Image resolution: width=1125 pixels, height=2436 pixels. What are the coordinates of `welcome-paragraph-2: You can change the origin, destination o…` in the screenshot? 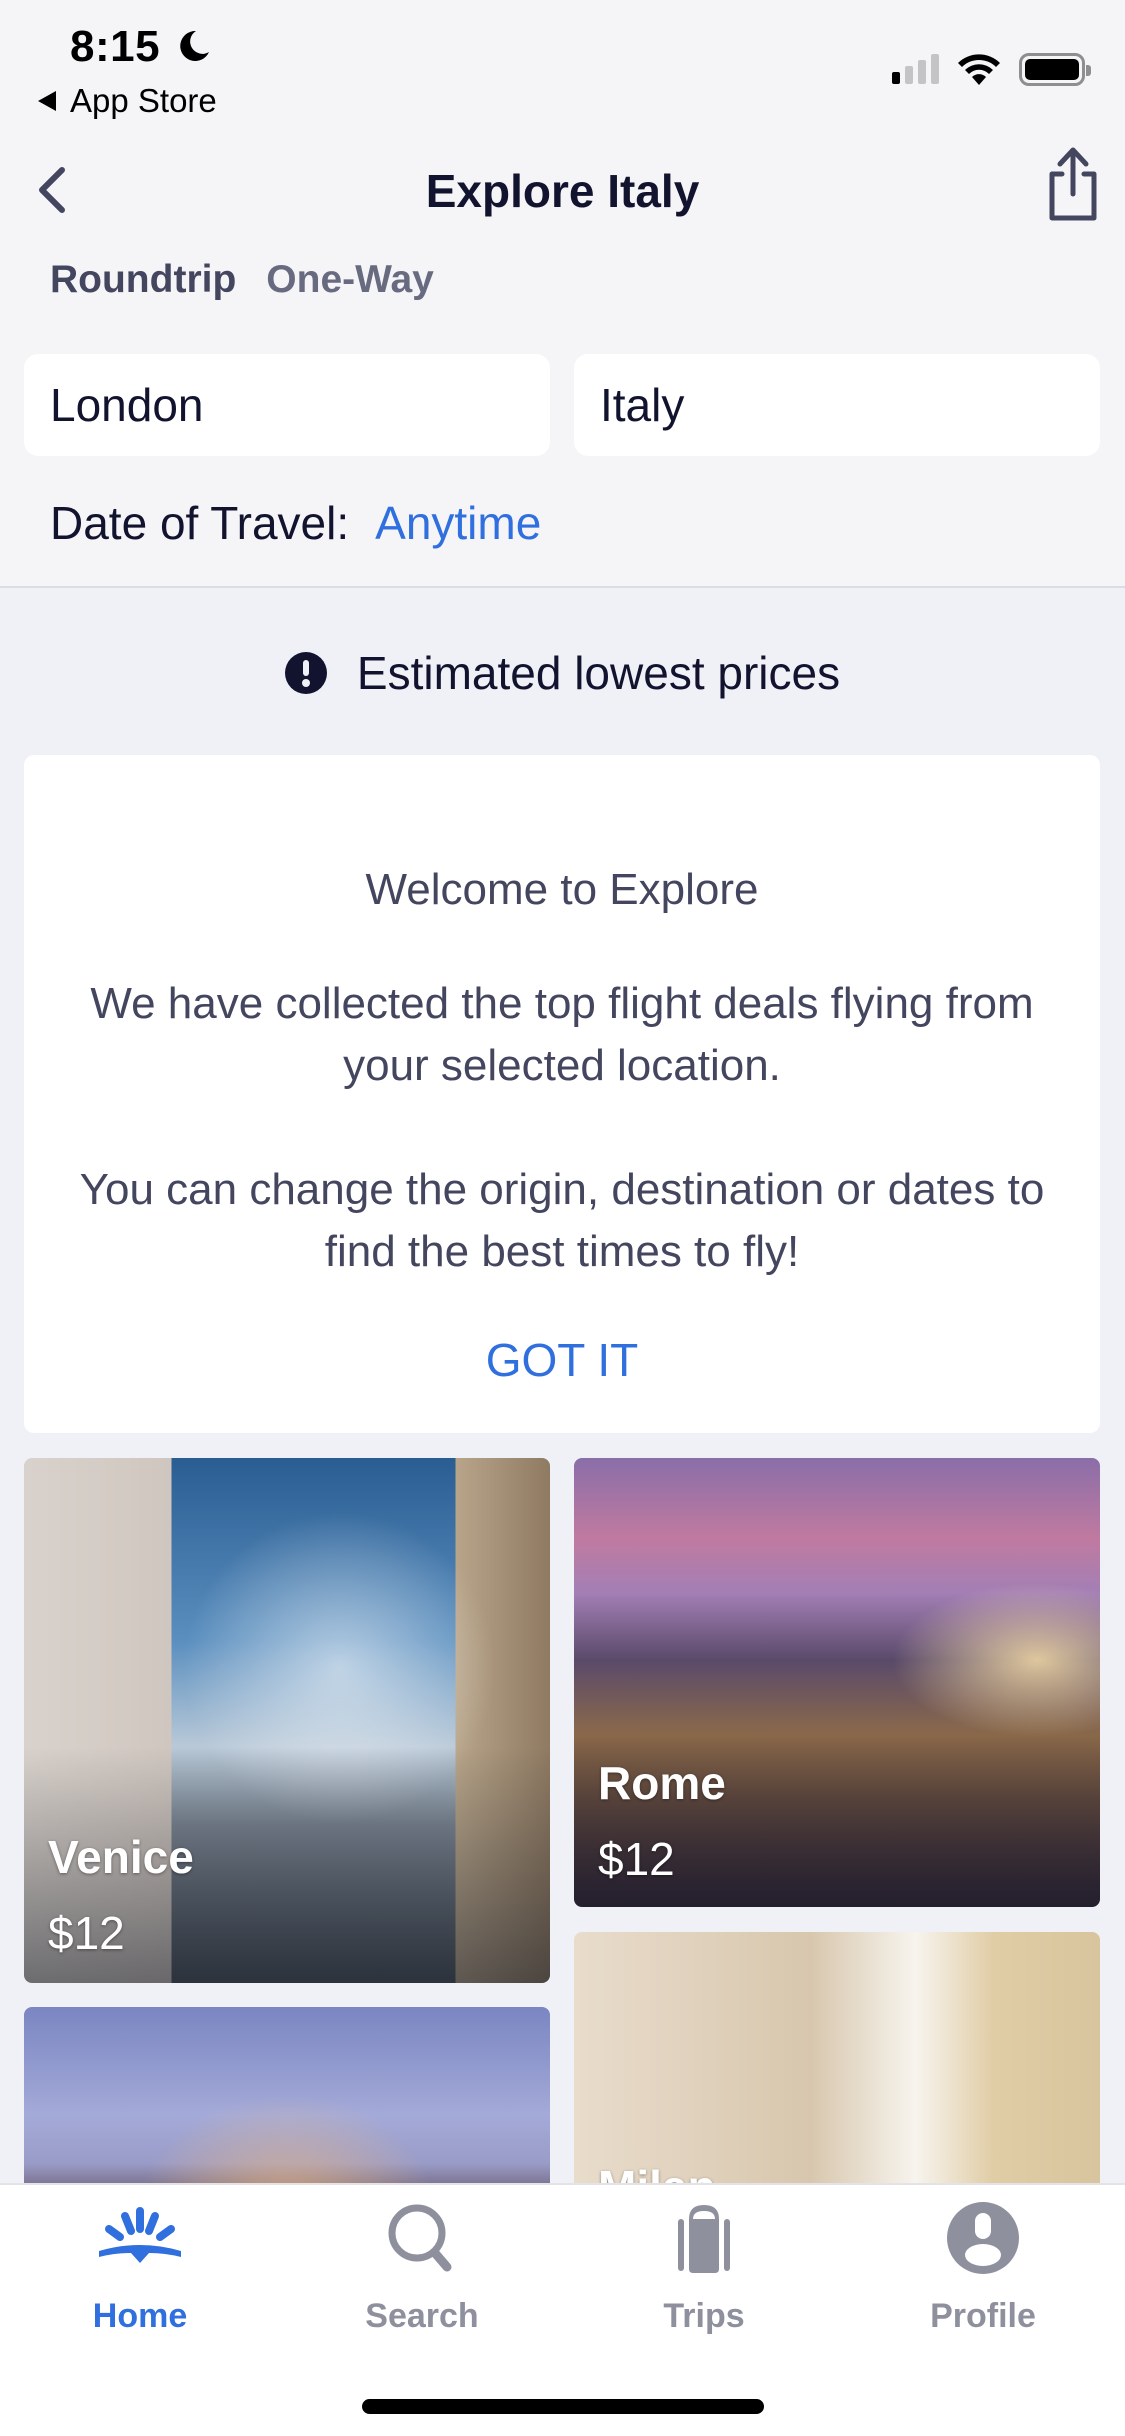 It's located at (562, 1220).